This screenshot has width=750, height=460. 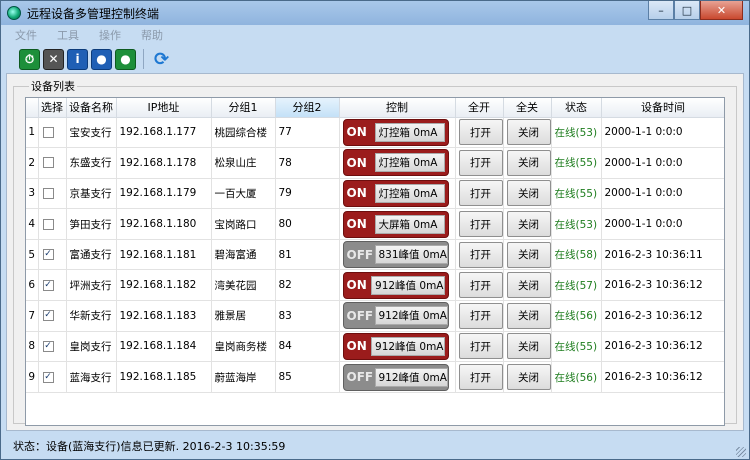 What do you see at coordinates (395, 224) in the screenshot?
I see `power-toggle: ON 大屏箱 0mA` at bounding box center [395, 224].